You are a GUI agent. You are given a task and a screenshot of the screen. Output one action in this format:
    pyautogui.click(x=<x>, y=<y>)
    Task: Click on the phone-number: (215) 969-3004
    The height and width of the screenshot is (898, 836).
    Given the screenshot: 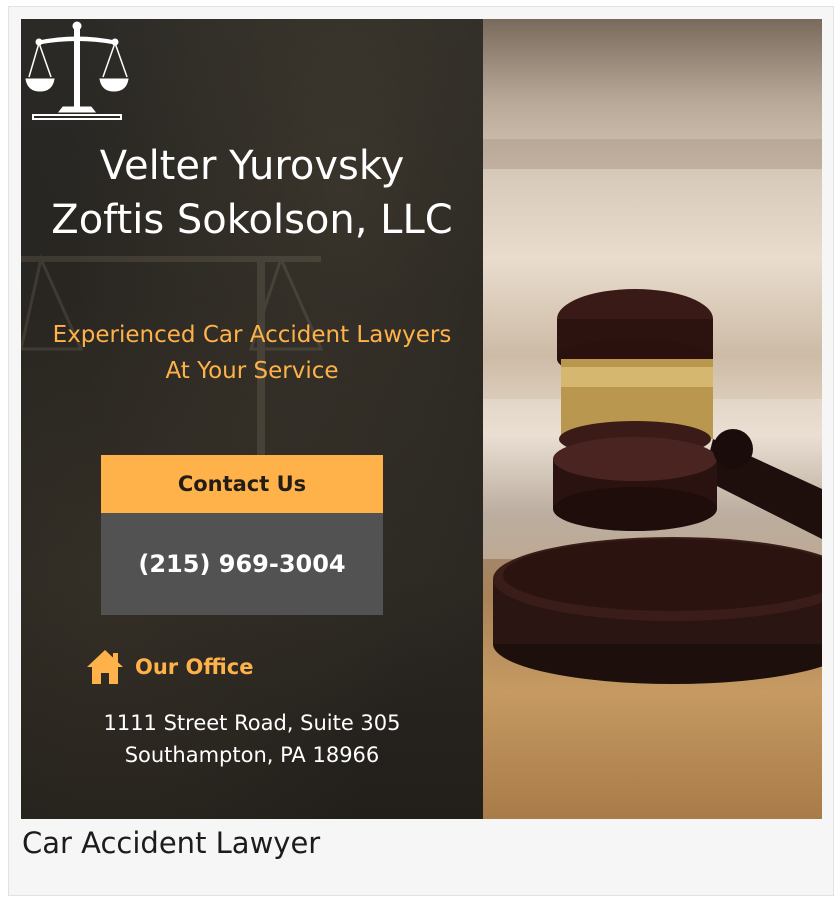 What is the action you would take?
    pyautogui.click(x=242, y=564)
    